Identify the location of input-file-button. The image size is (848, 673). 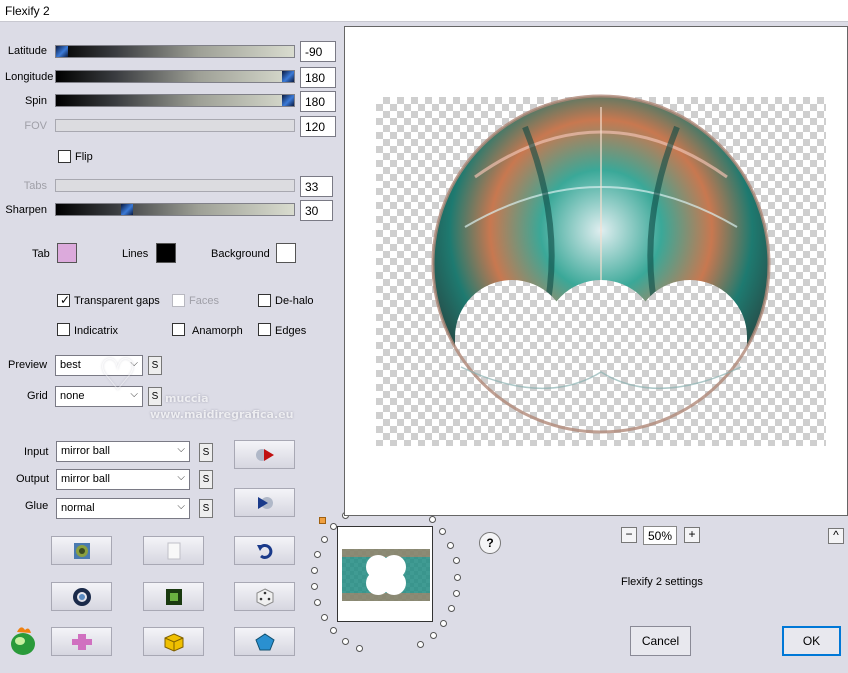
(264, 454).